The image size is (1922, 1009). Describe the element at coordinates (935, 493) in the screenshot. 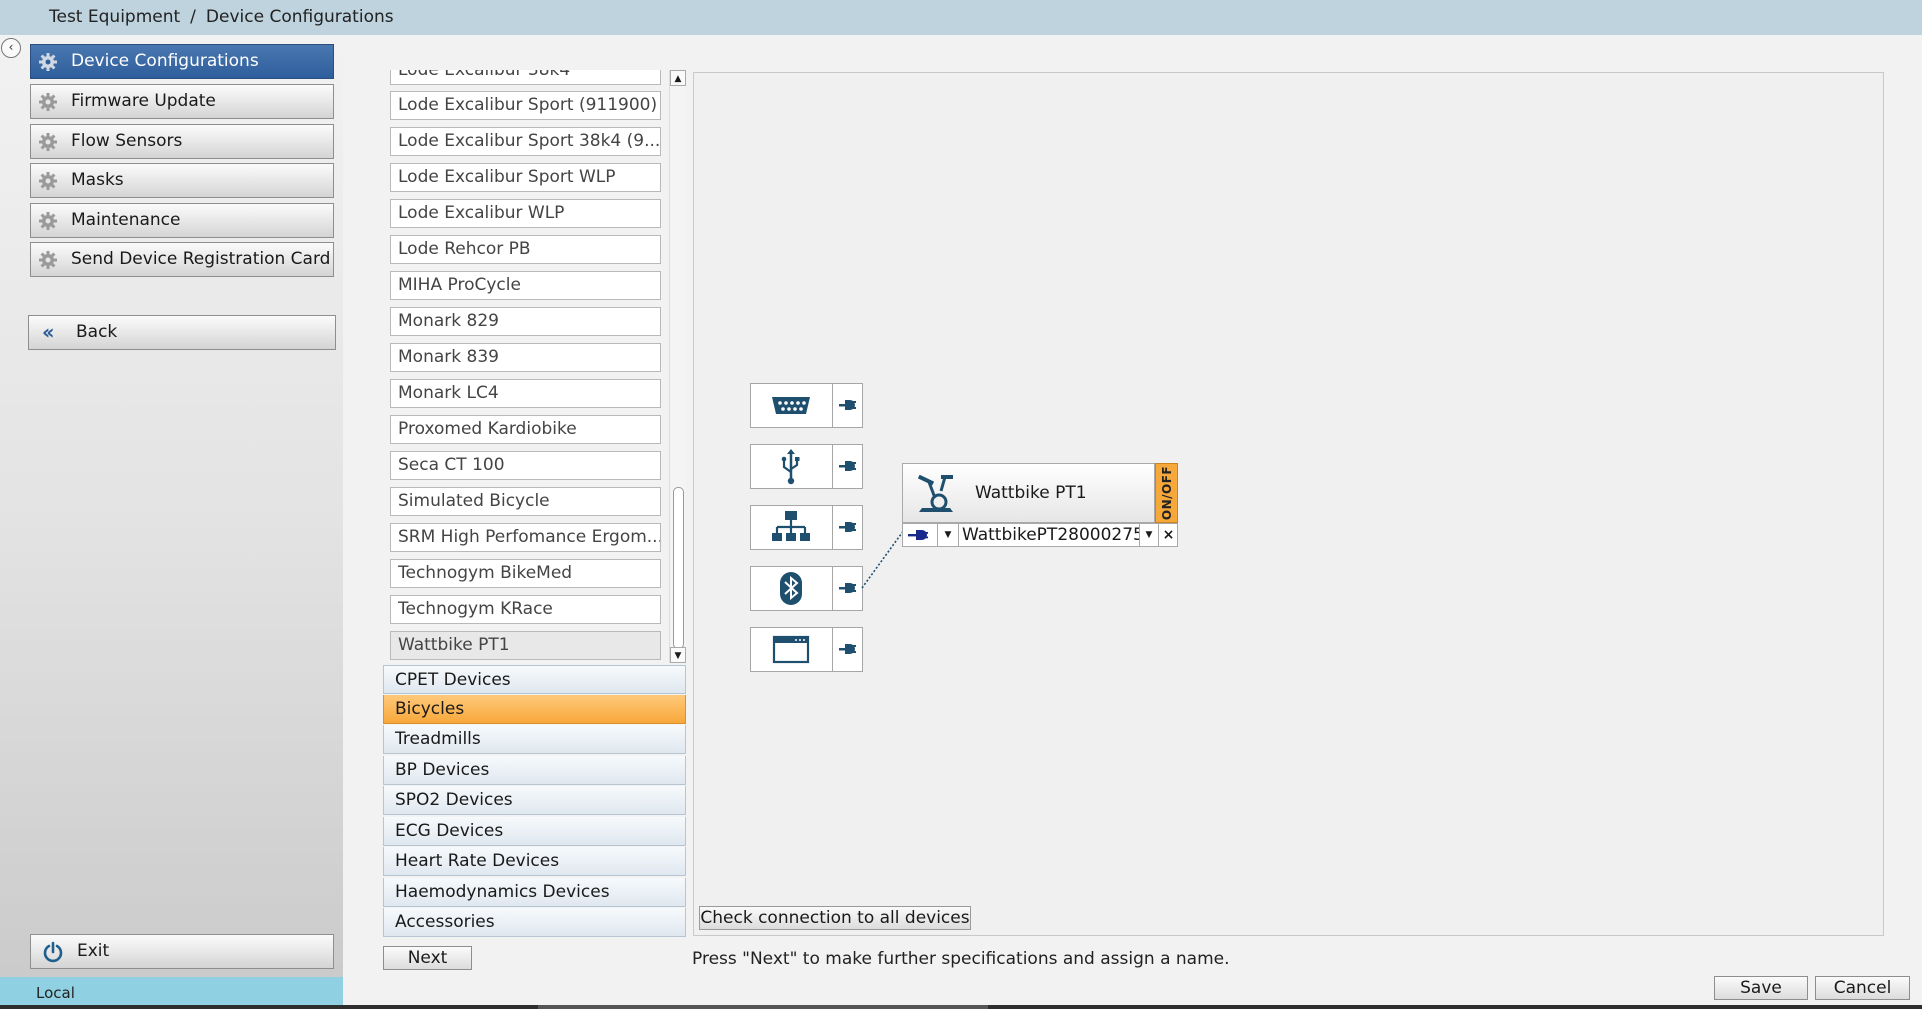

I see `exercise-bike-icon` at that location.